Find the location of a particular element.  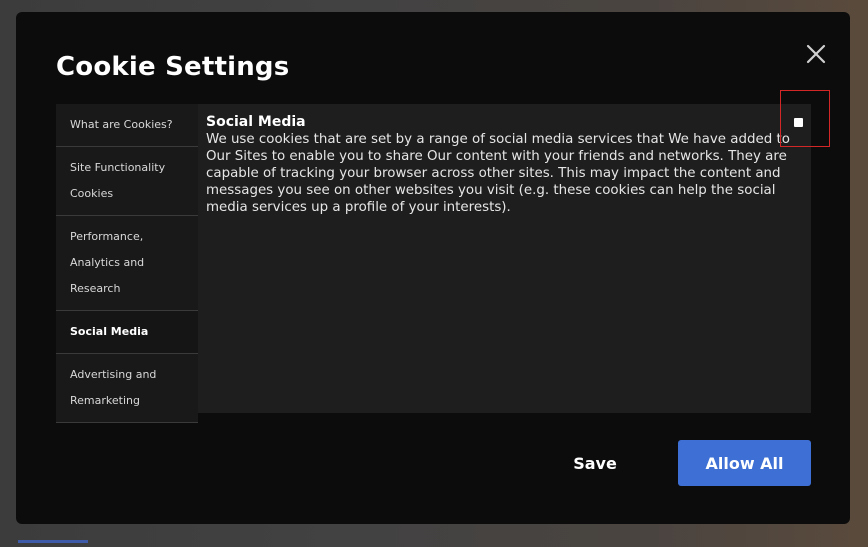

detail-heading: Social Media is located at coordinates (256, 122).